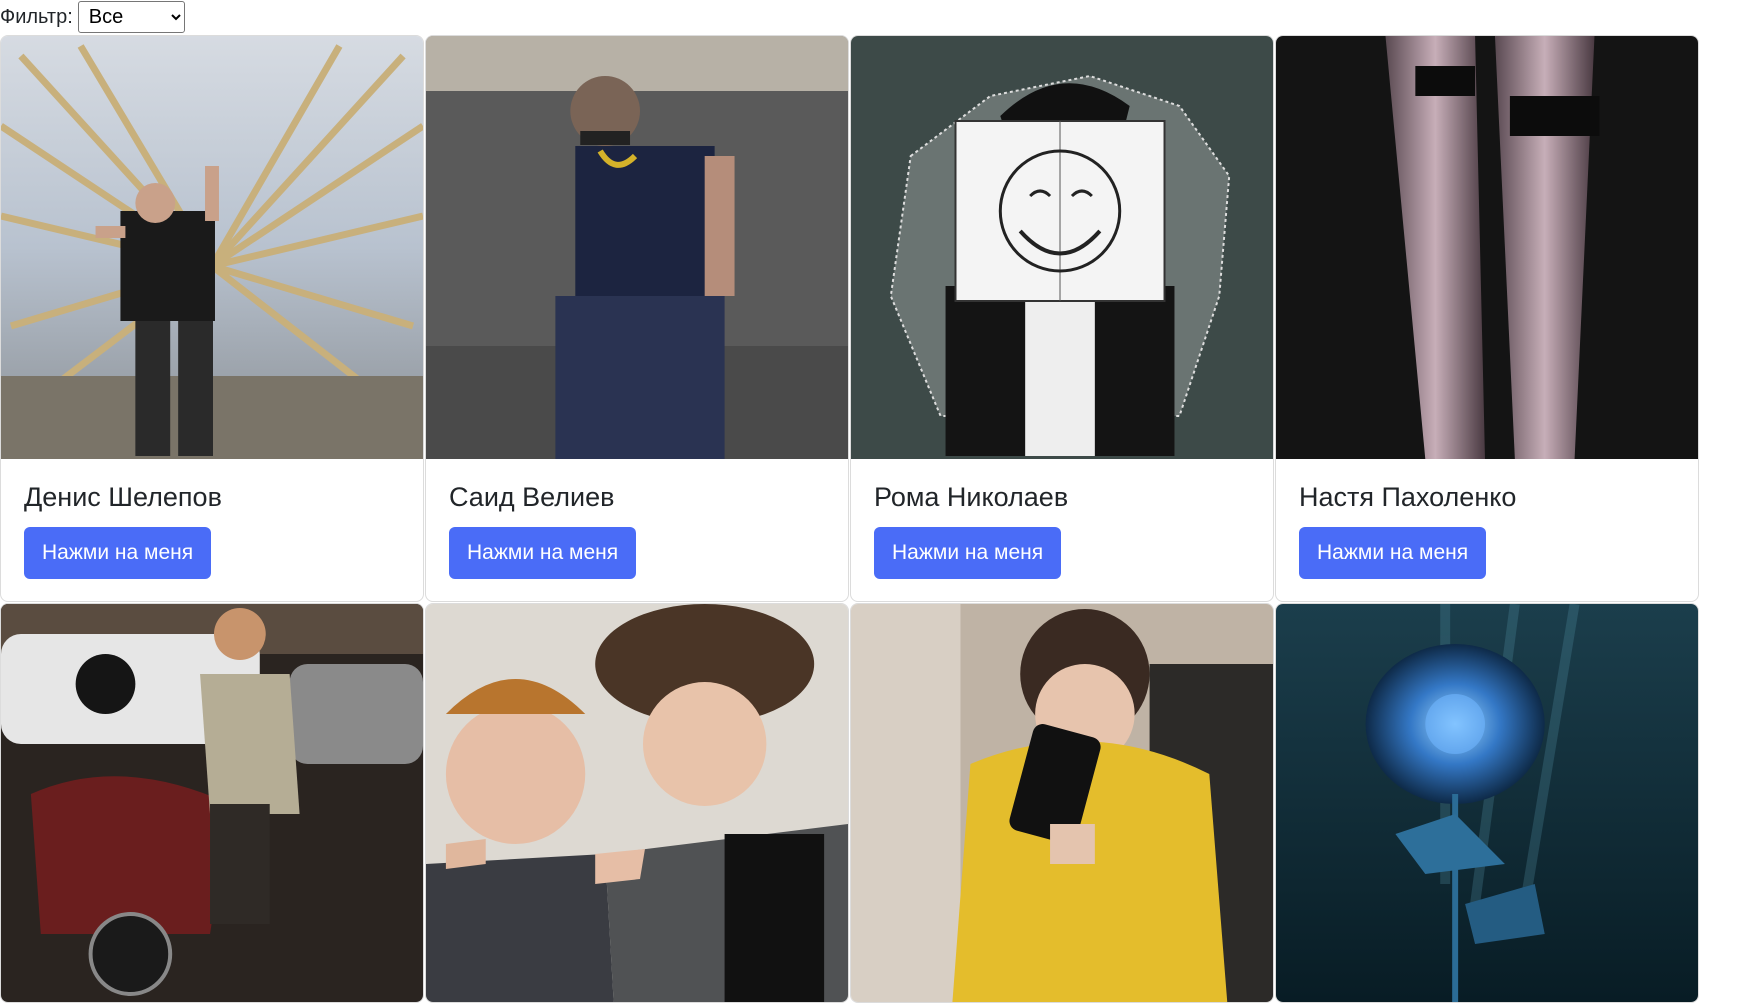 This screenshot has height=1003, width=1753. What do you see at coordinates (36, 16) in the screenshot?
I see `filter-label: Фильтр:` at bounding box center [36, 16].